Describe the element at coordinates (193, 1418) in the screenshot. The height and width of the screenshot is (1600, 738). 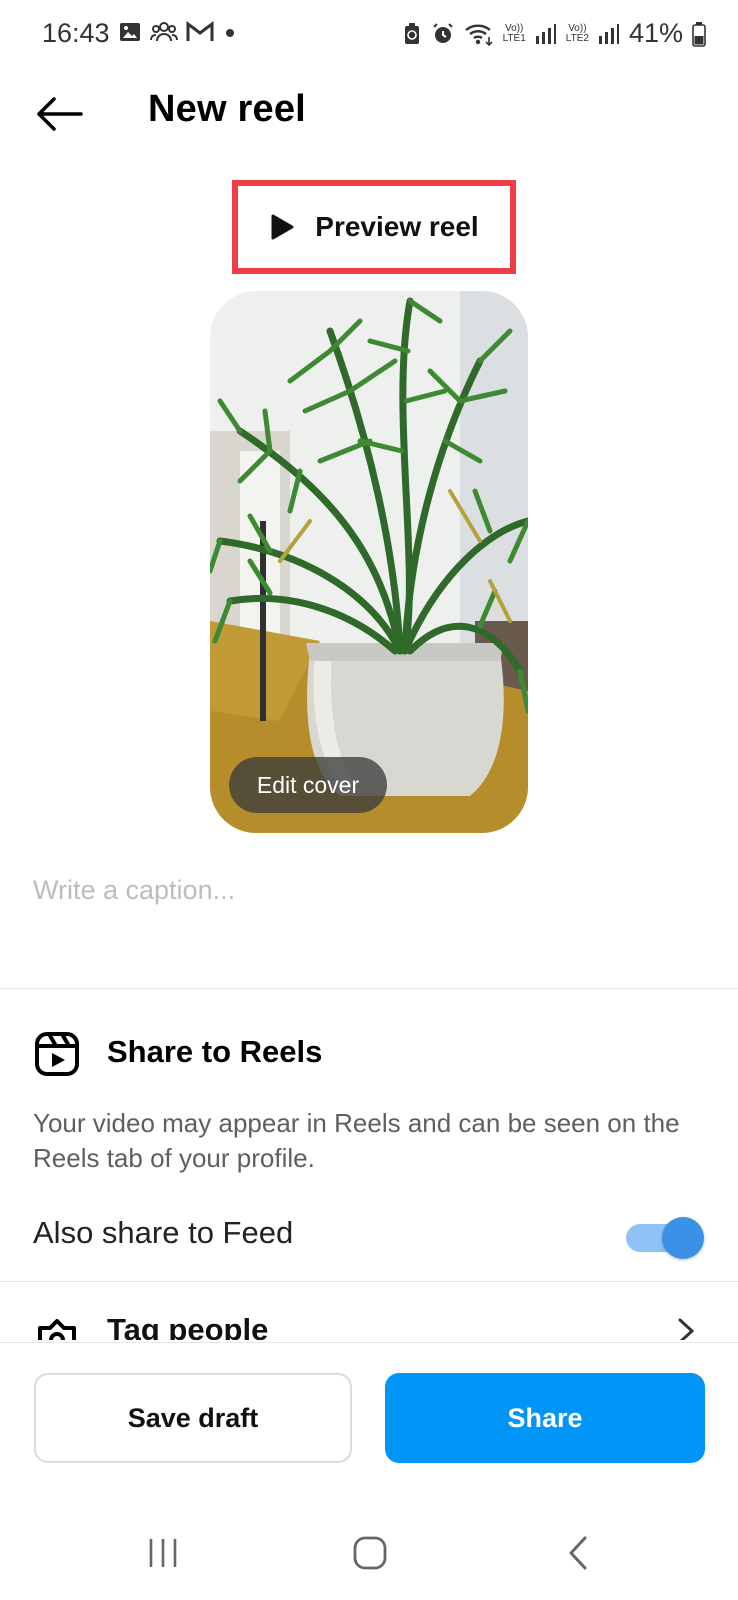
I see `save-draft-button: Save draft` at that location.